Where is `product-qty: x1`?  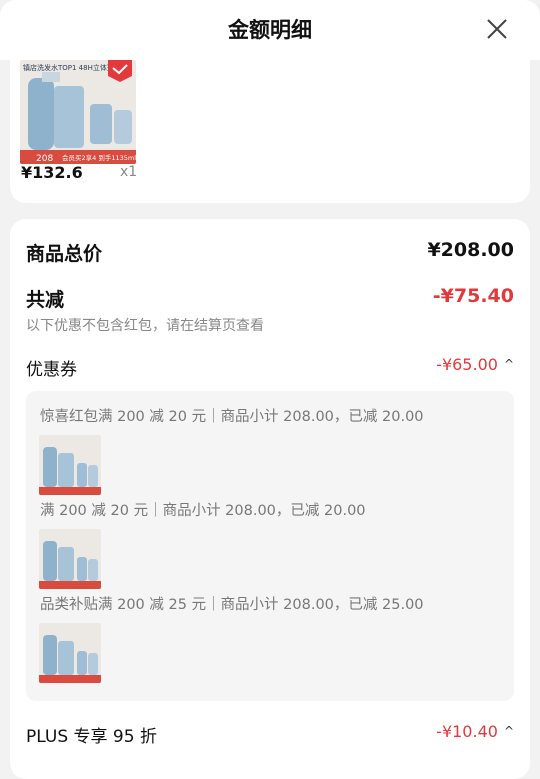 product-qty: x1 is located at coordinates (129, 172).